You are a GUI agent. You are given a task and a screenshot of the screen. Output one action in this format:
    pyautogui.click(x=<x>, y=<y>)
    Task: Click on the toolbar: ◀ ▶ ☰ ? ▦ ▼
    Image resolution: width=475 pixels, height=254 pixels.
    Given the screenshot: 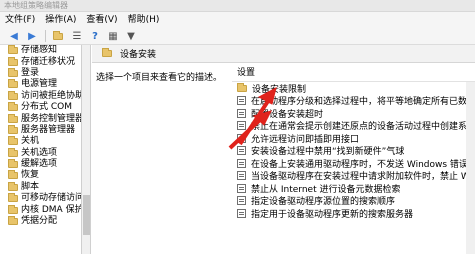 What is the action you would take?
    pyautogui.click(x=237, y=36)
    